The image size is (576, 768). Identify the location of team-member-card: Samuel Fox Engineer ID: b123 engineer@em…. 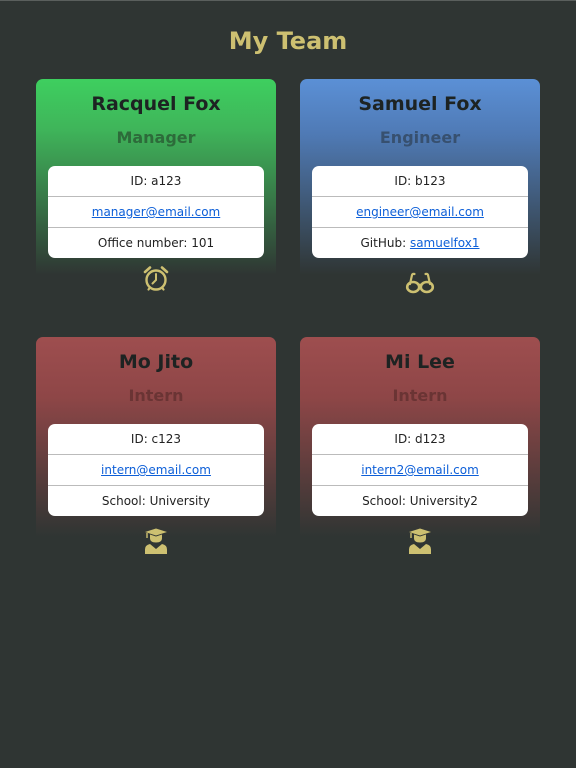
(420, 197).